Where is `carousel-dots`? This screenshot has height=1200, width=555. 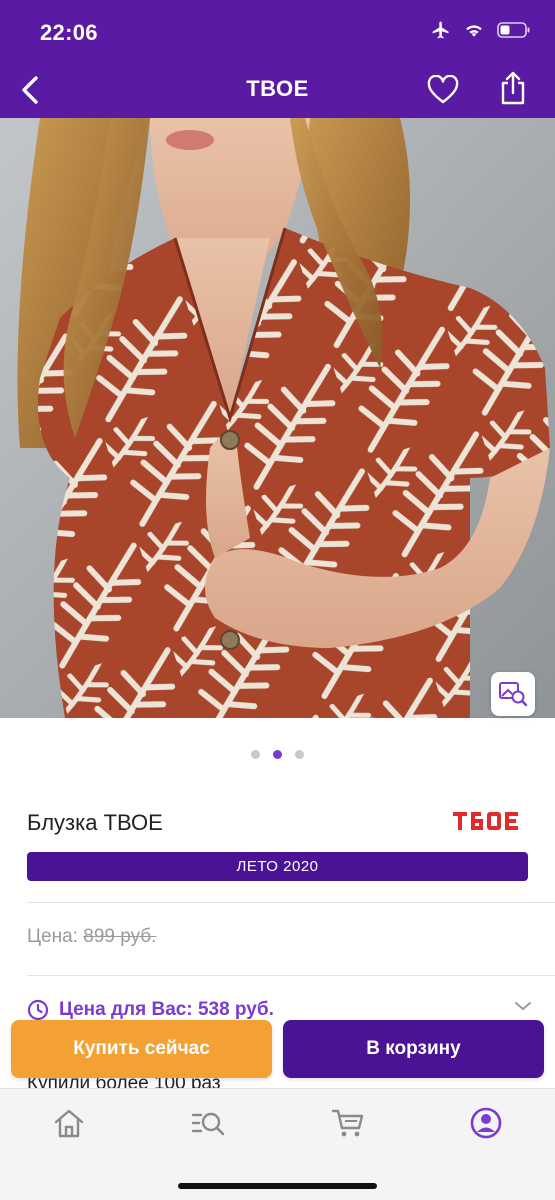 carousel-dots is located at coordinates (277, 754).